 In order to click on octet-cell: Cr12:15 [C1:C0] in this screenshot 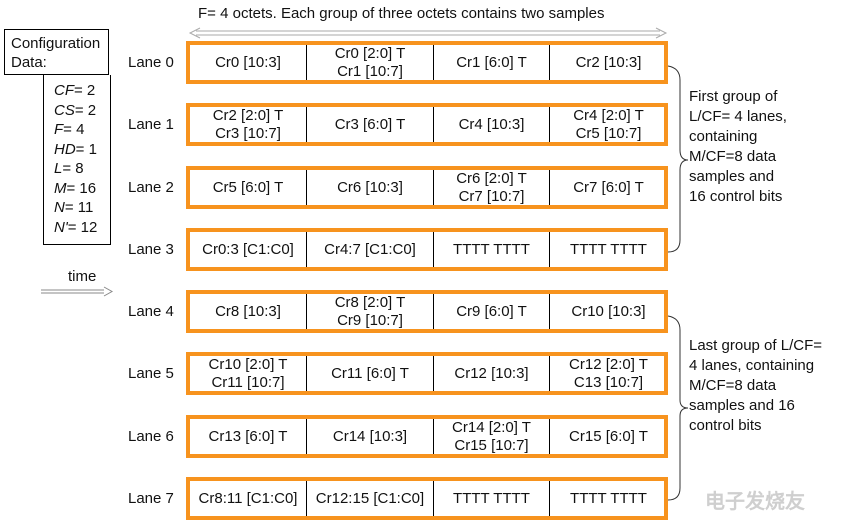, I will do `click(370, 498)`.